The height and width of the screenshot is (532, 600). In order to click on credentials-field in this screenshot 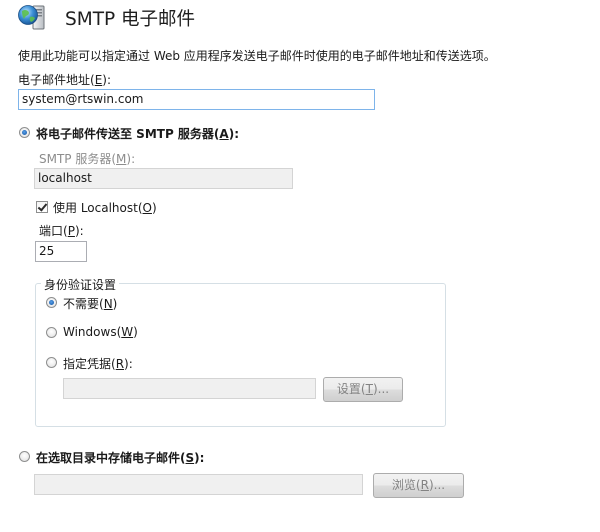, I will do `click(189, 388)`.